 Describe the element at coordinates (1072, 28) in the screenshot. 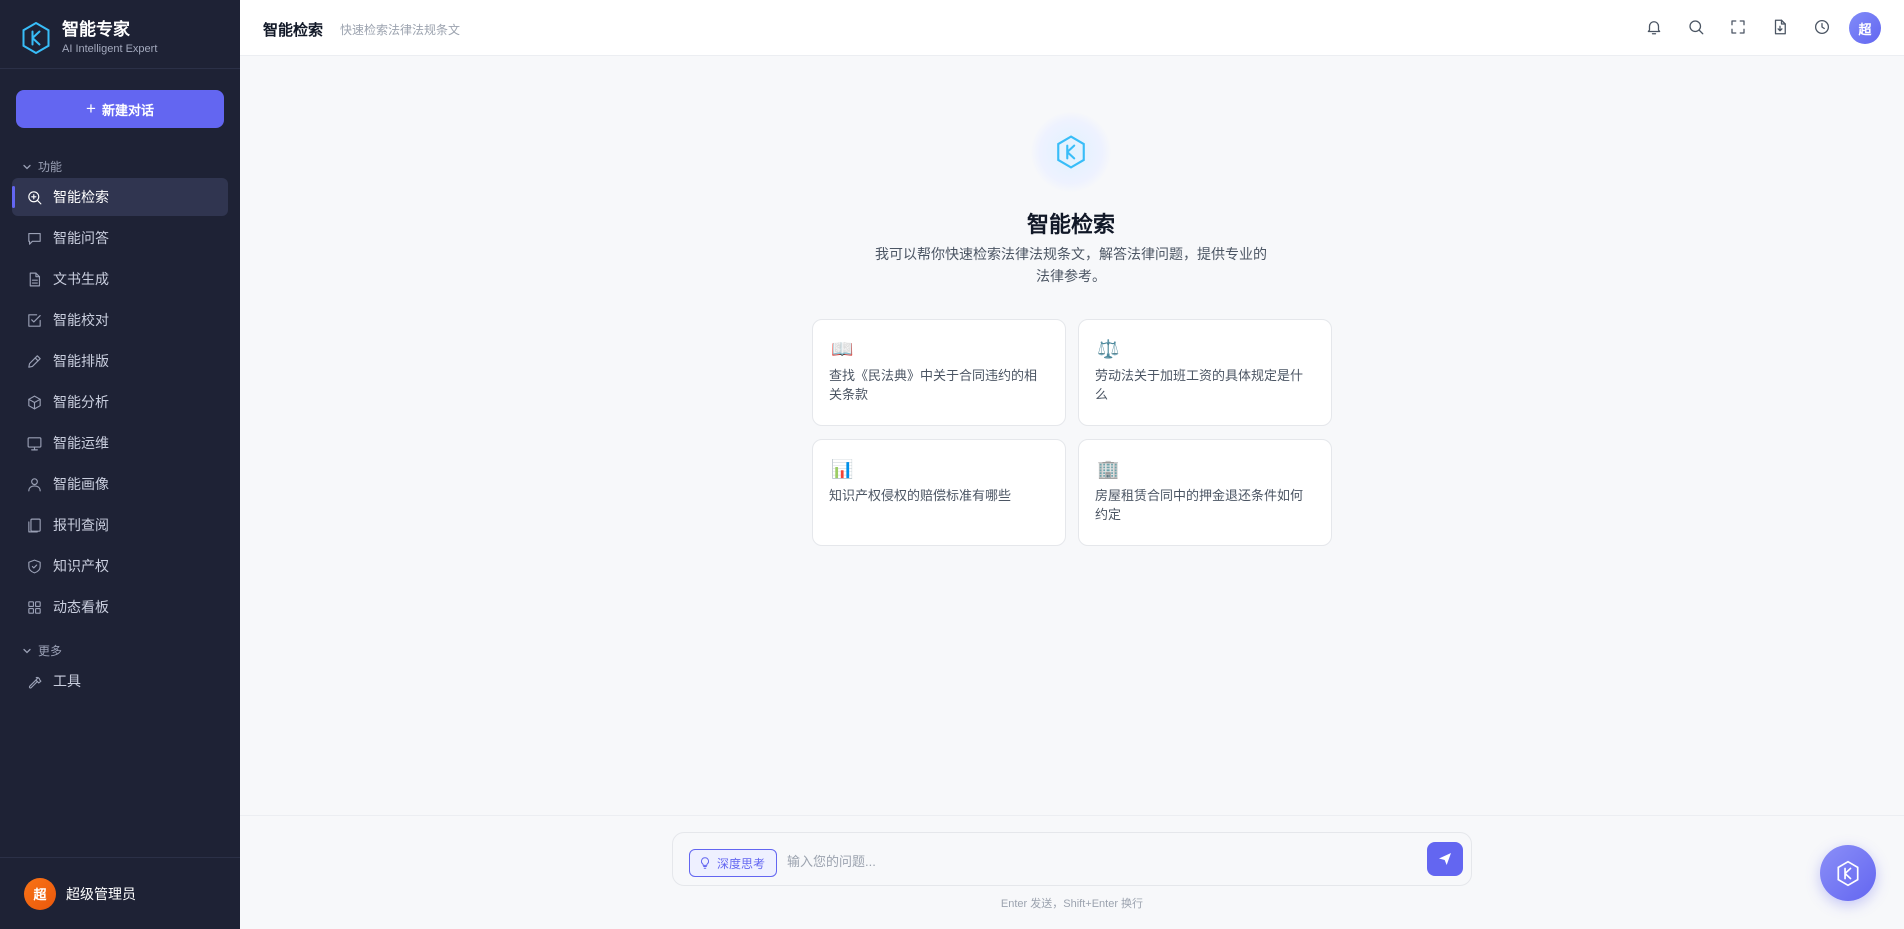

I see `top-header: 智能检索 快速检索法律法规条文 超` at that location.